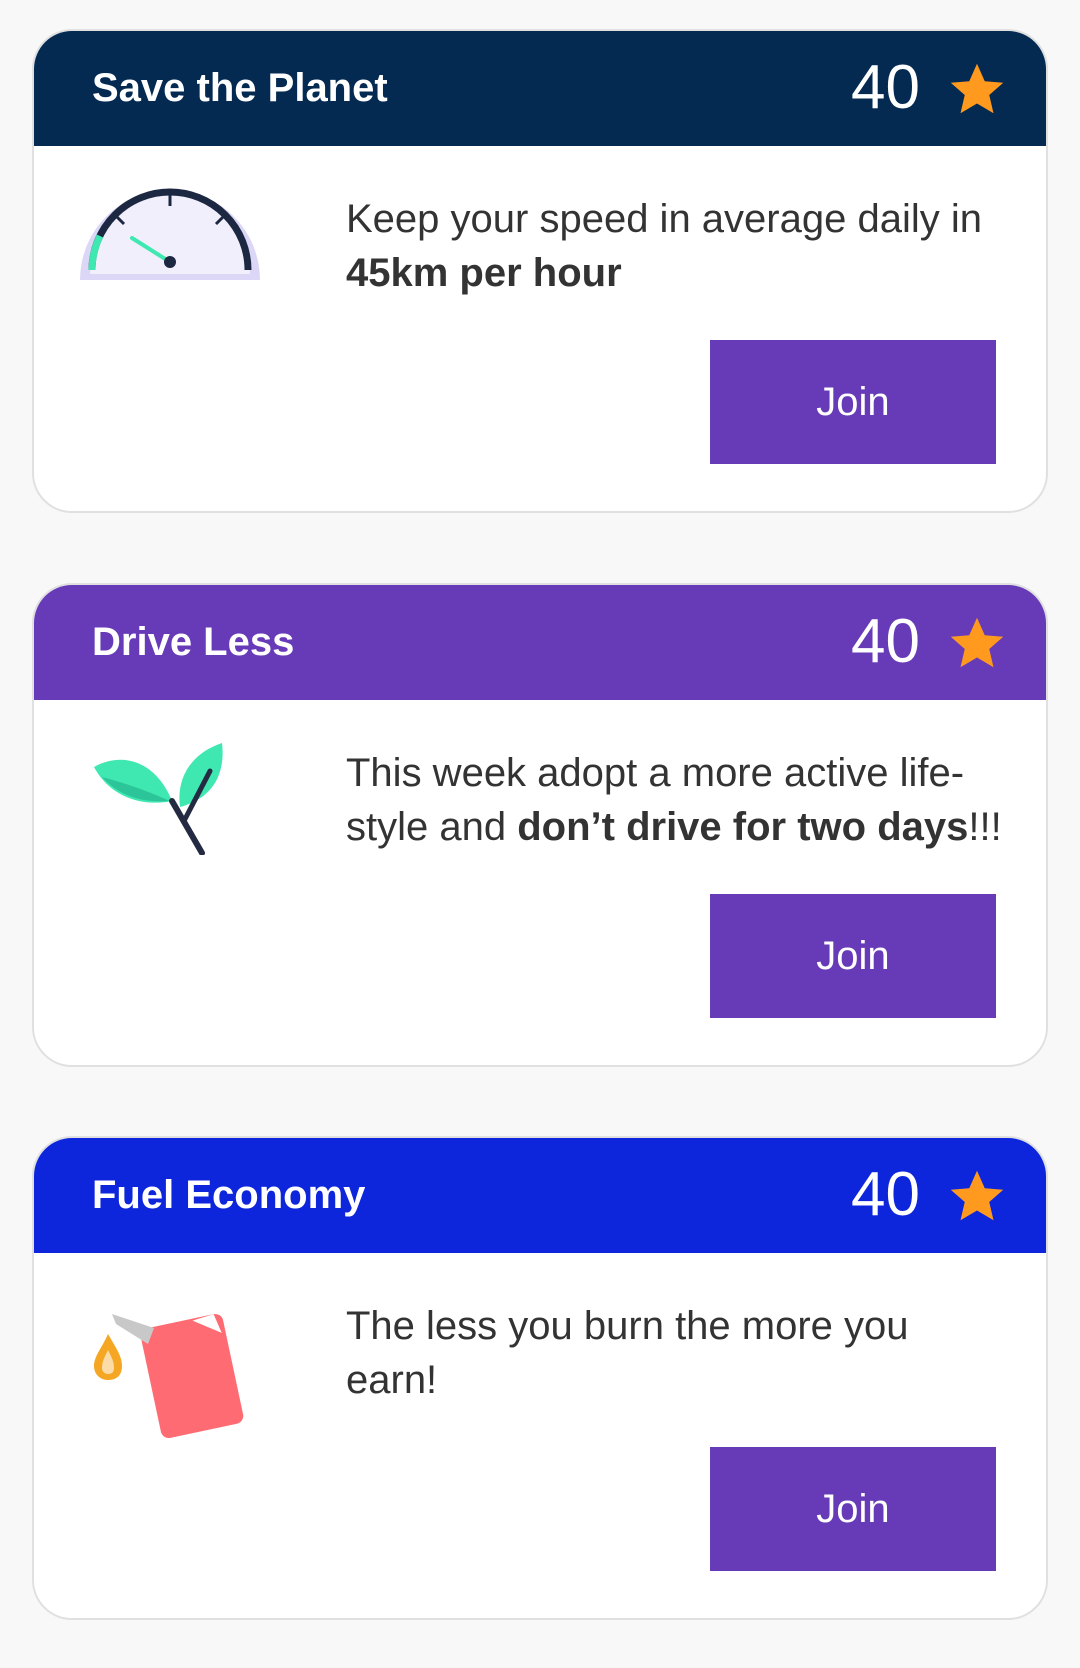  I want to click on fuel-can-icon, so click(169, 1376).